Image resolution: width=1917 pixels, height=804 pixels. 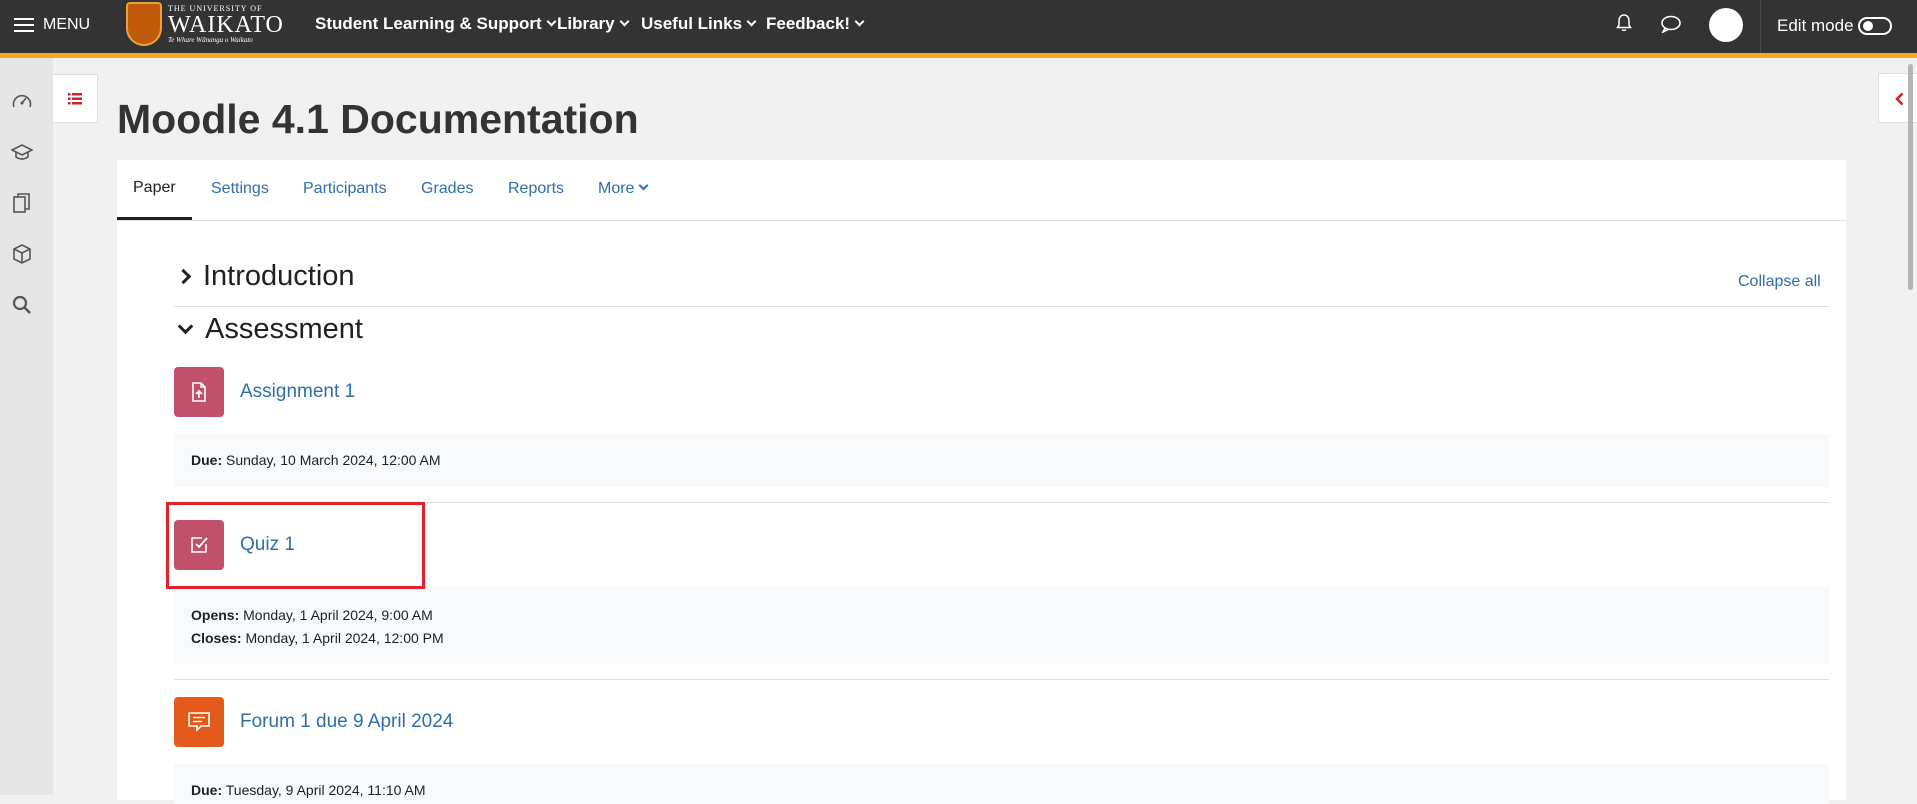 I want to click on quiz-icon, so click(x=199, y=545).